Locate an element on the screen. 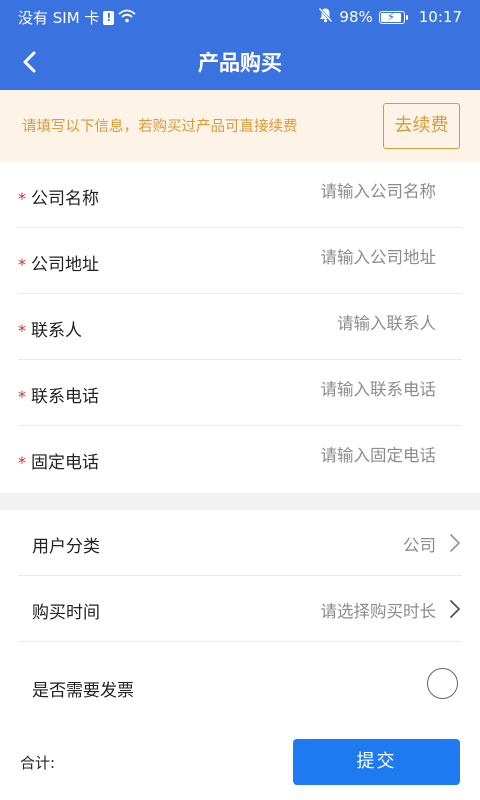  contact-person-row: * 联系人 is located at coordinates (240, 327).